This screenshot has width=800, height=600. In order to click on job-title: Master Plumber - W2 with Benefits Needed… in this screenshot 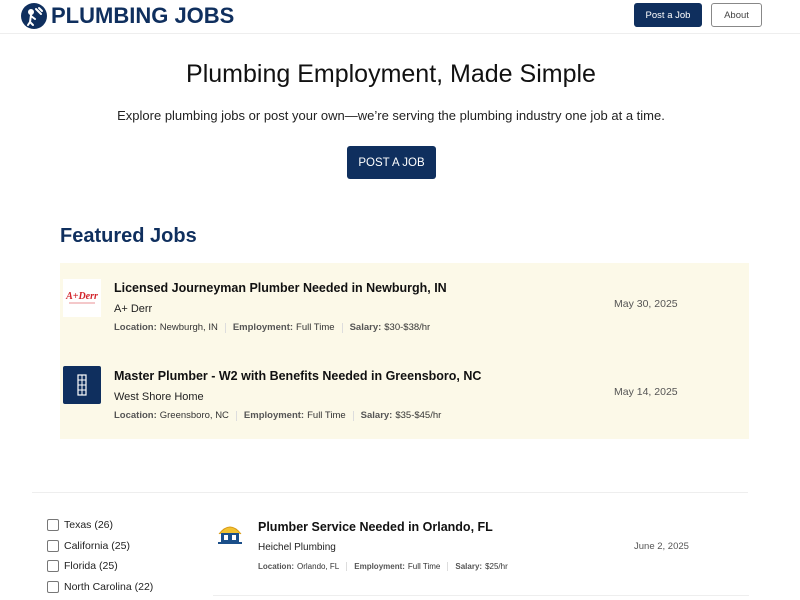, I will do `click(297, 376)`.